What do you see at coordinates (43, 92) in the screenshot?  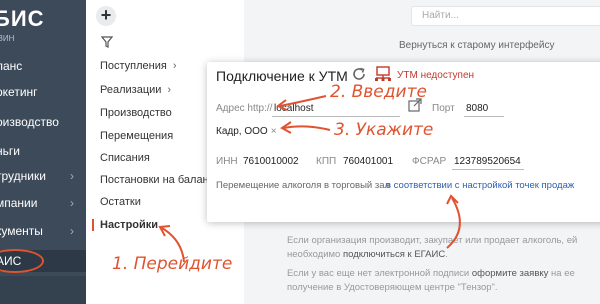 I see `sidebar-item-marketing: ркетинг` at bounding box center [43, 92].